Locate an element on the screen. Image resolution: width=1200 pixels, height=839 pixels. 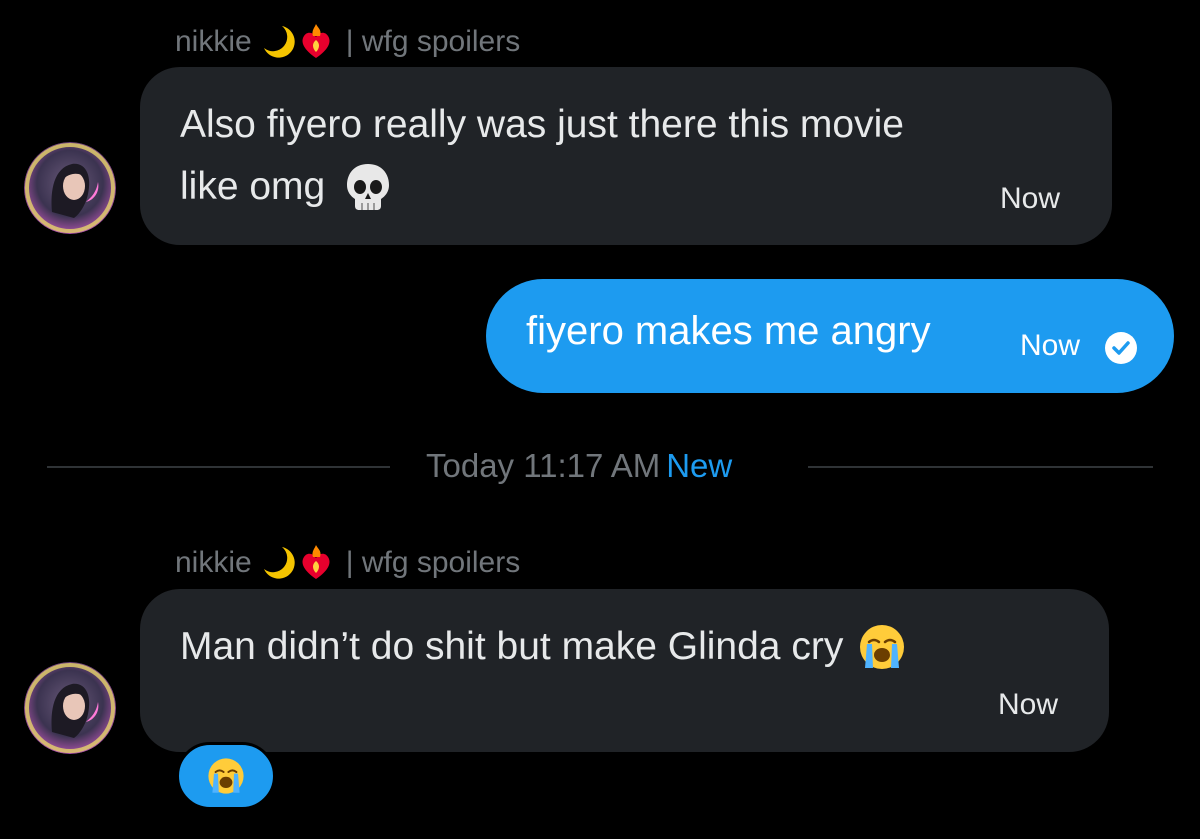
skull-emoji-icon is located at coordinates (368, 187).